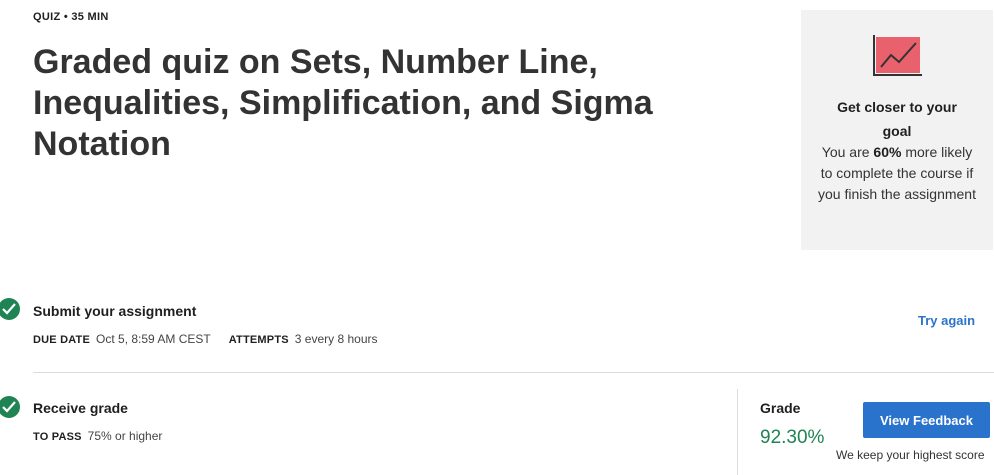 Image resolution: width=994 pixels, height=475 pixels. I want to click on goal-text-before: You are, so click(847, 152).